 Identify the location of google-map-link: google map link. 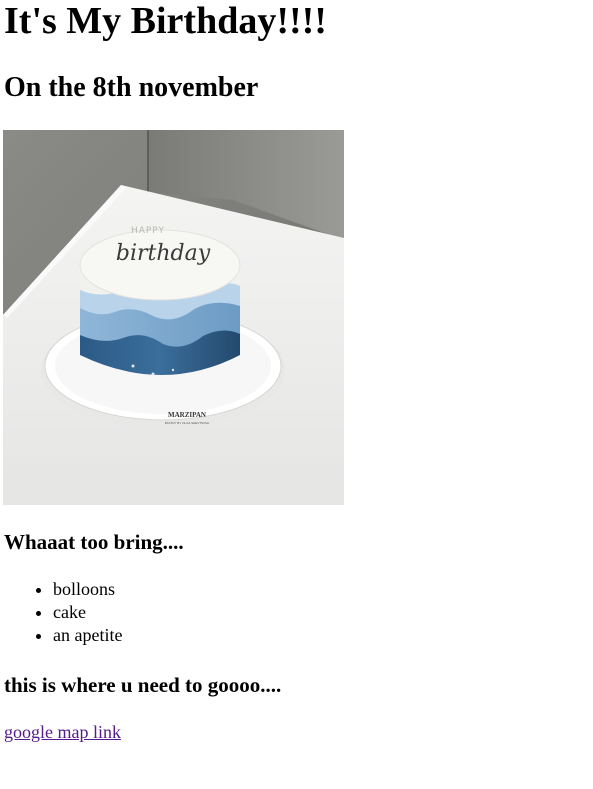
(62, 732).